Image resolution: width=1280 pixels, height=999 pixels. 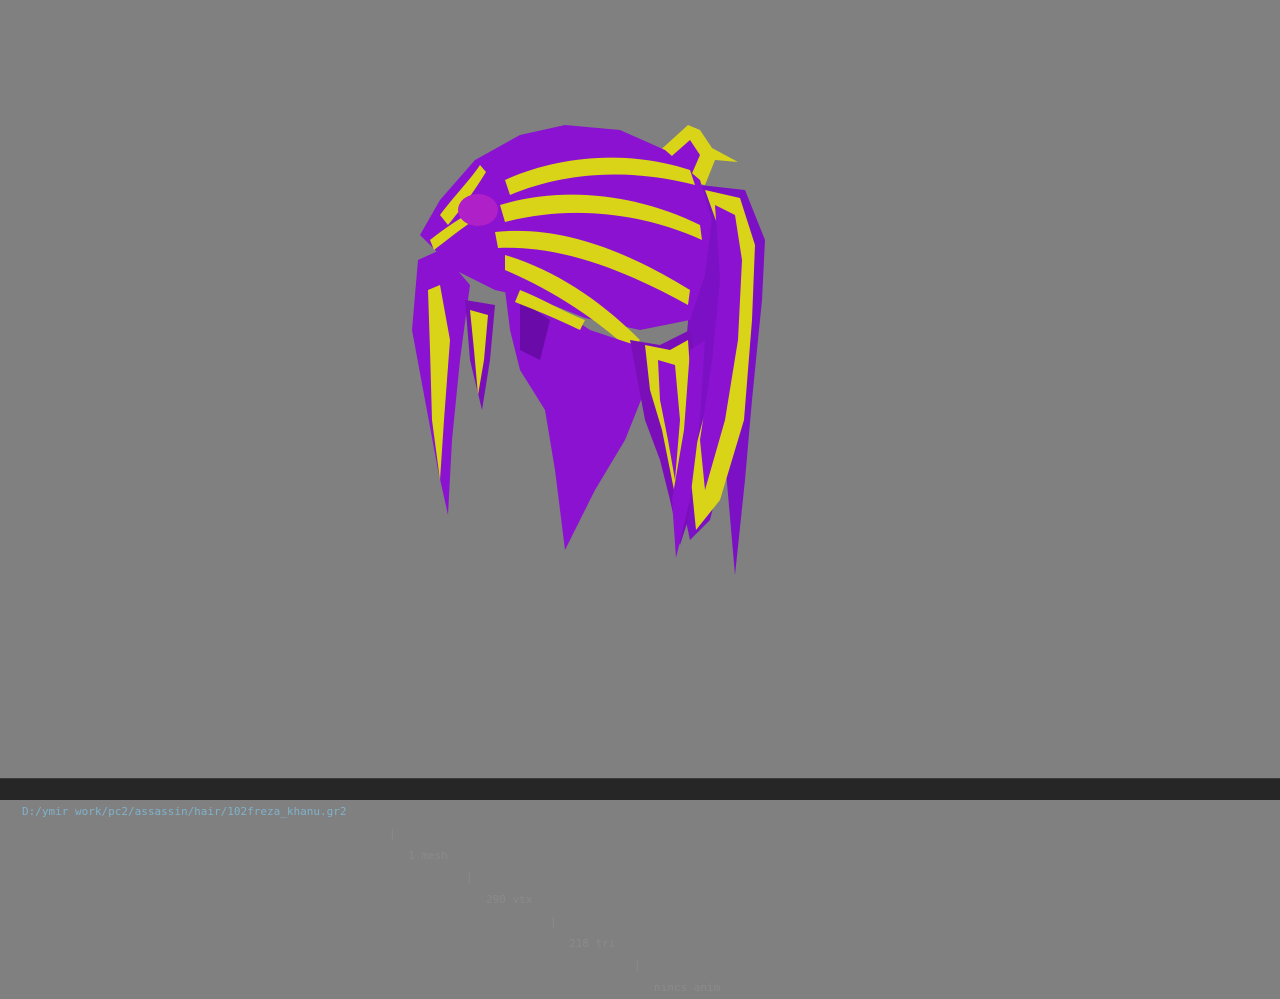 I want to click on animation-status: nincs anim, so click(x=687, y=987).